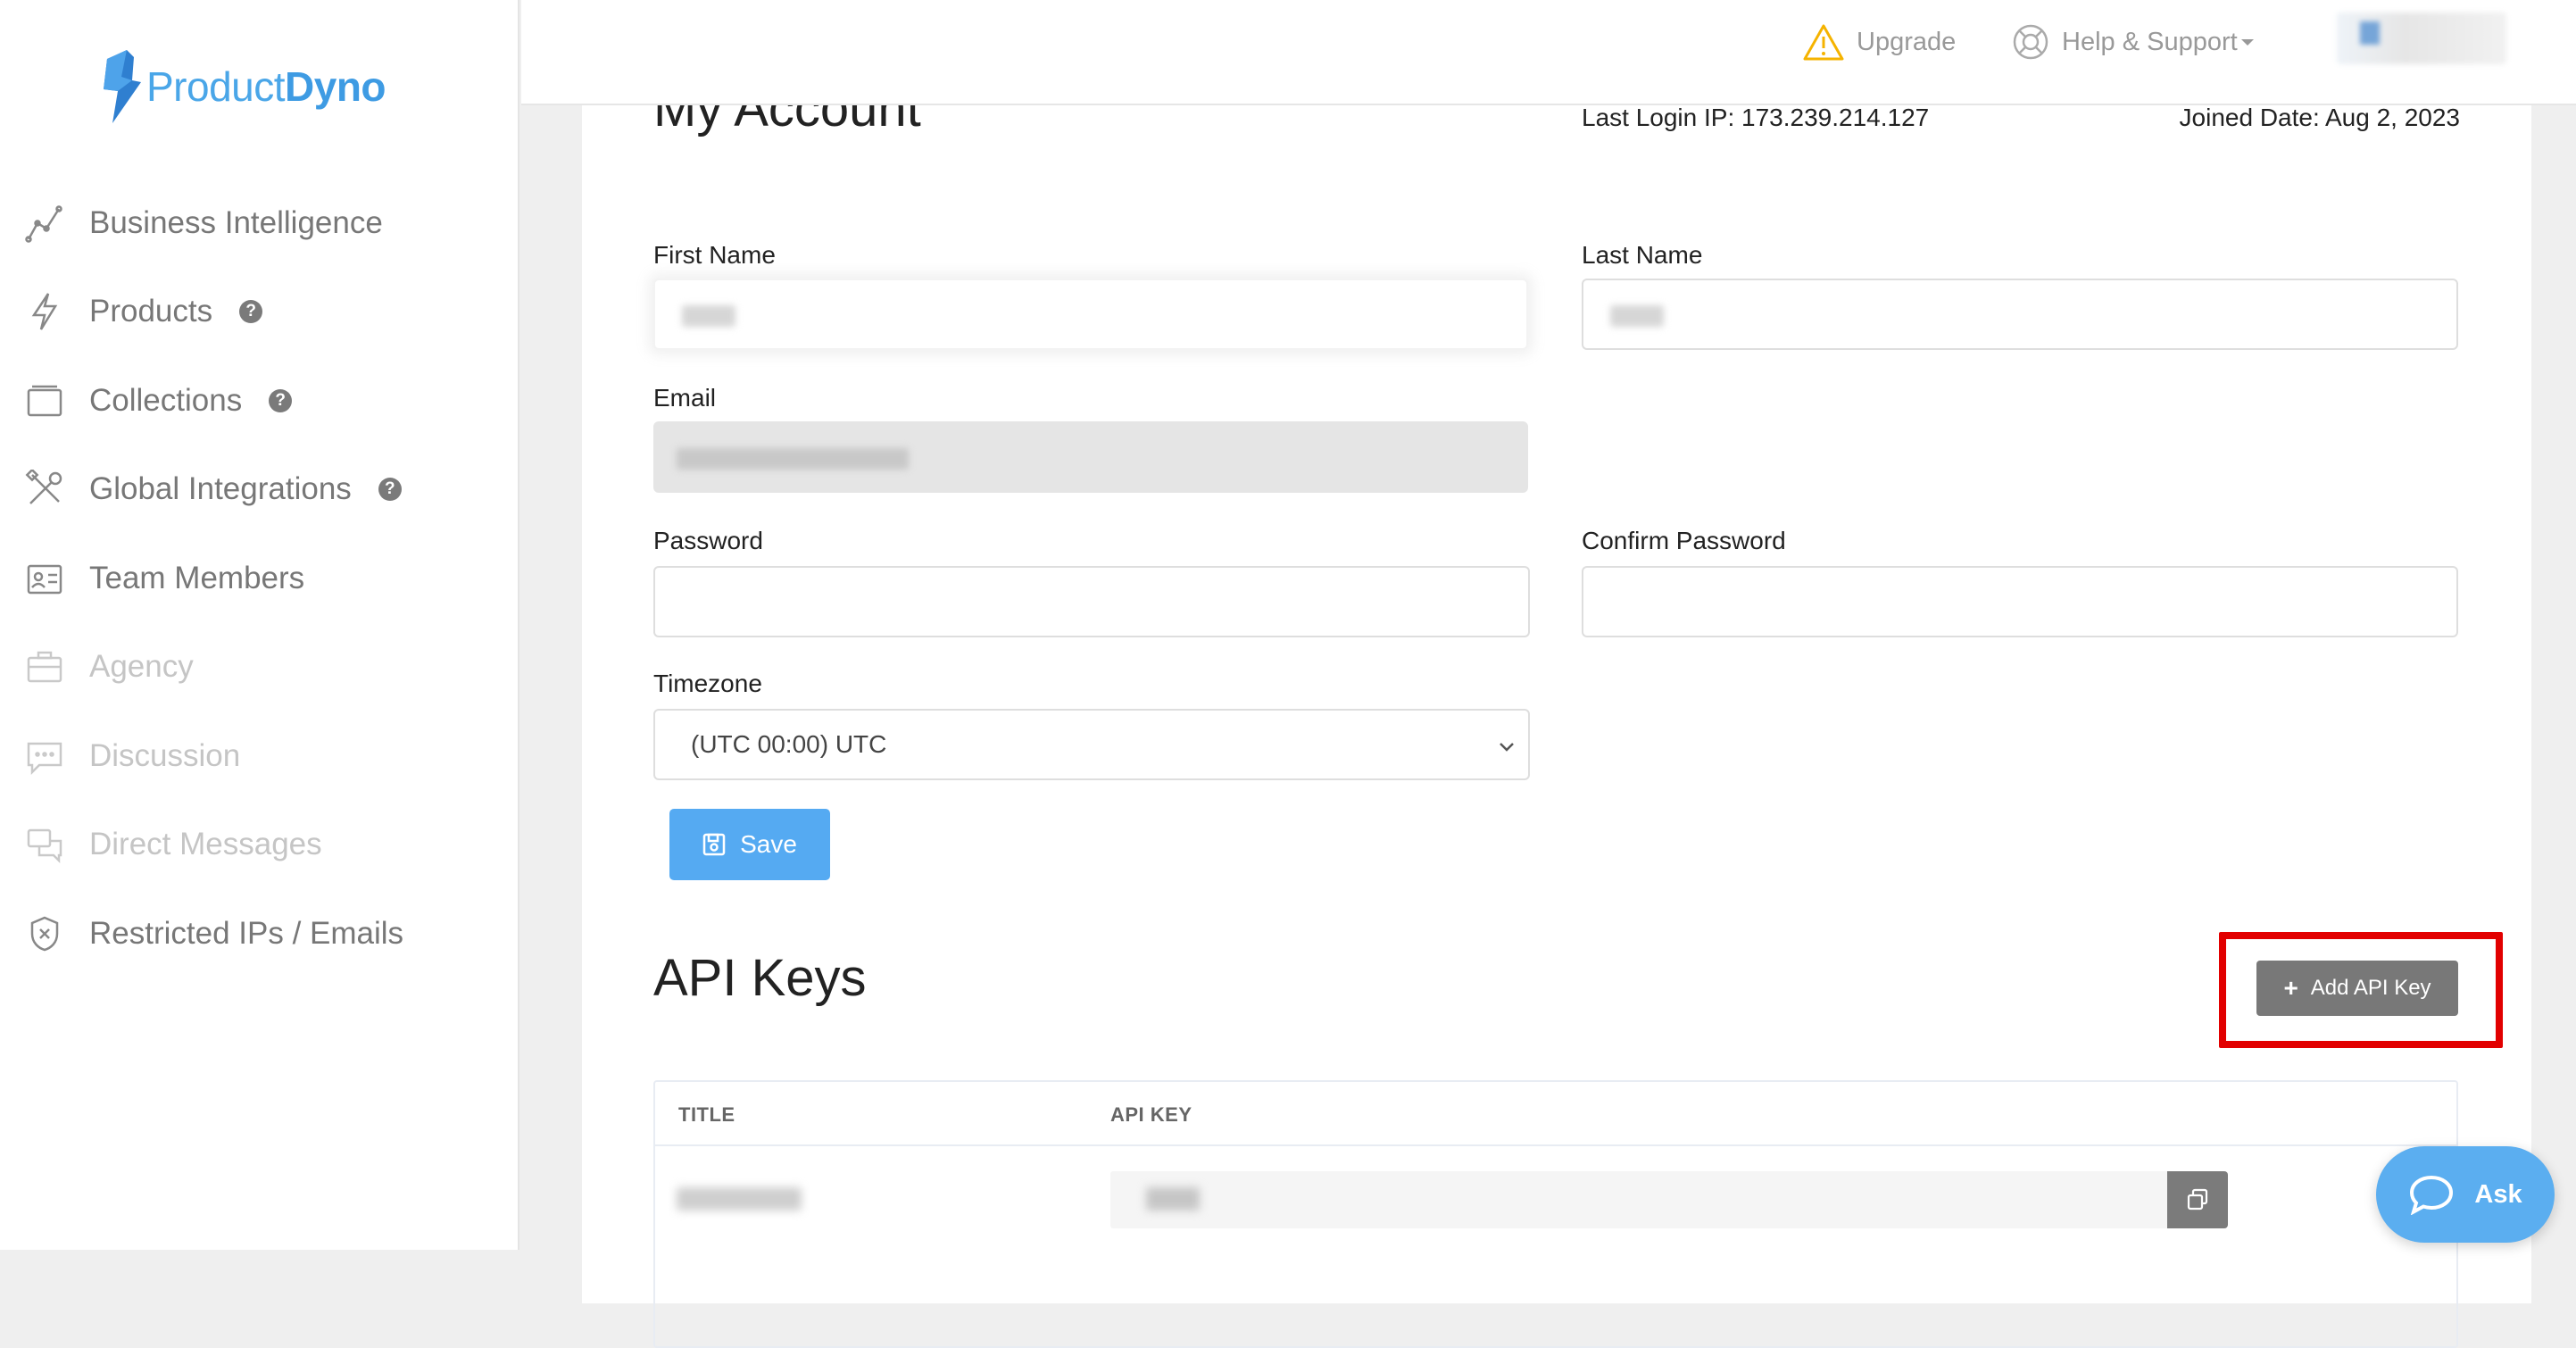  I want to click on top-bar: Upgrade Help & Support, so click(1548, 52).